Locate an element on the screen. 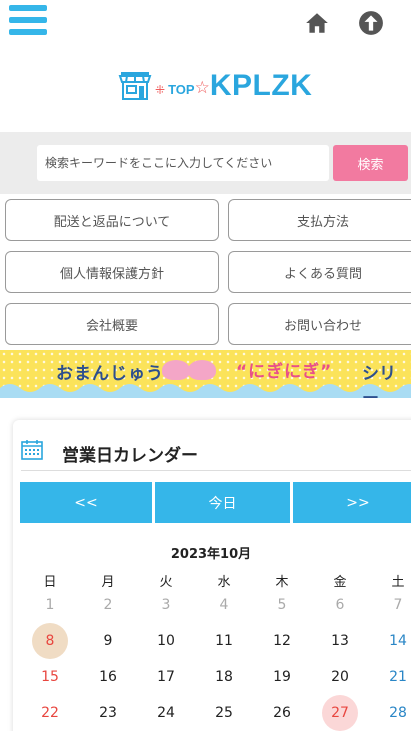 This screenshot has width=411, height=731. home-icon is located at coordinates (317, 23).